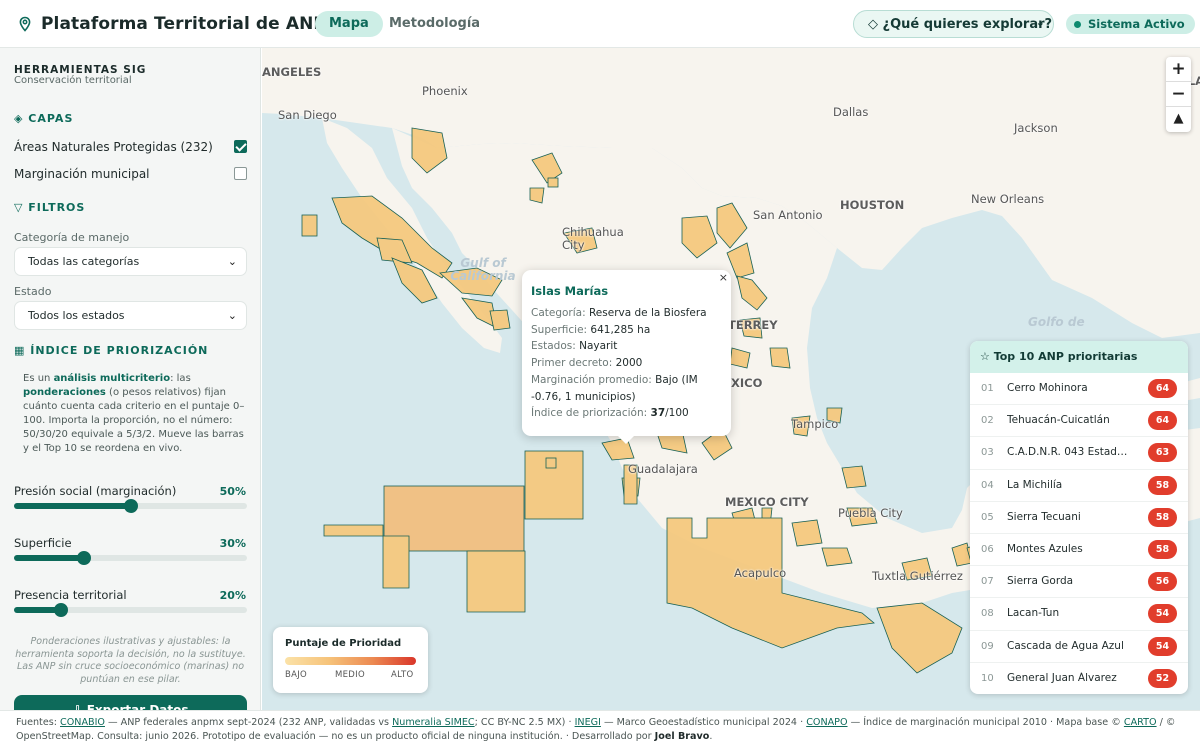 The height and width of the screenshot is (748, 1200). I want to click on top10-row: 05 Sierra Tecuani 58, so click(1079, 518).